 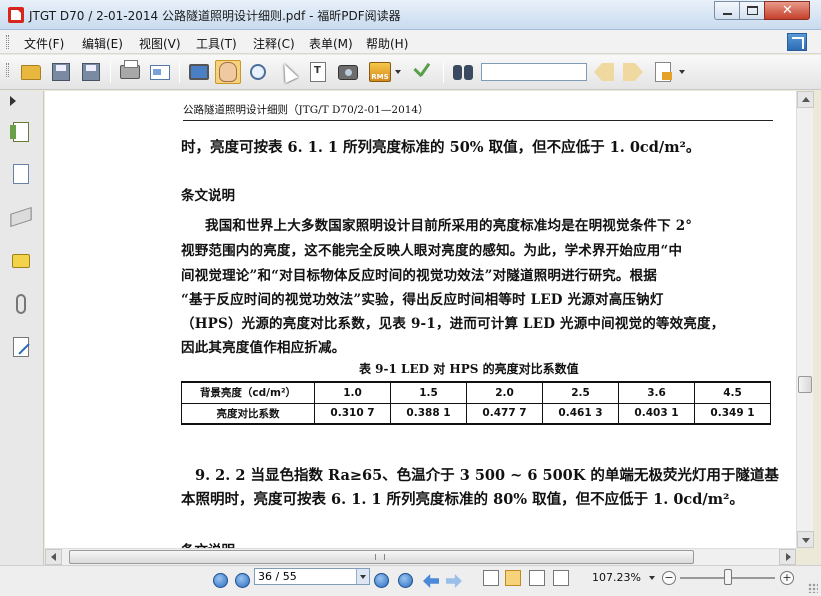 I want to click on minimize-button, so click(x=727, y=10).